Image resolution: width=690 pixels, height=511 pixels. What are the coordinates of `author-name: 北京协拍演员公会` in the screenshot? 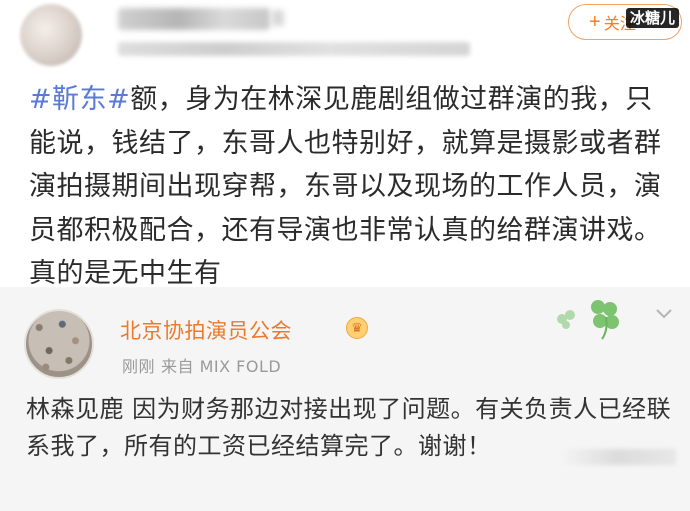 It's located at (206, 330).